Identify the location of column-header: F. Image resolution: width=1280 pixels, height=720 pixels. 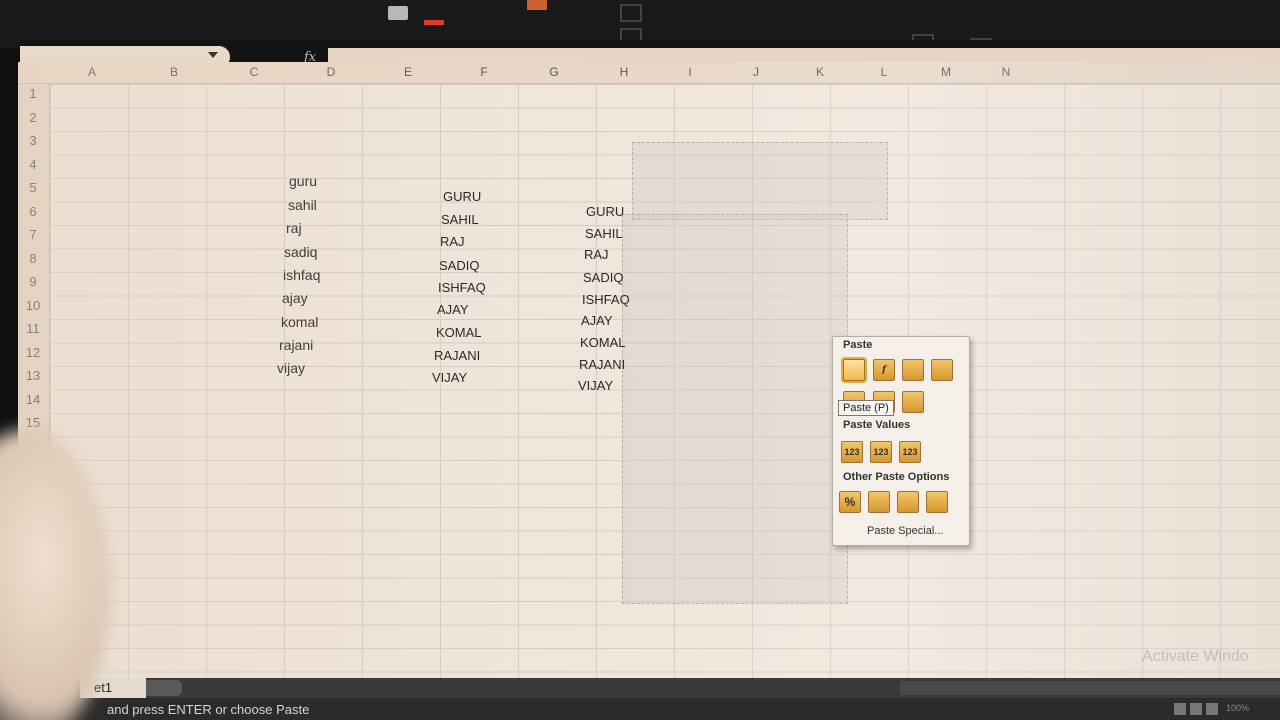
(484, 72).